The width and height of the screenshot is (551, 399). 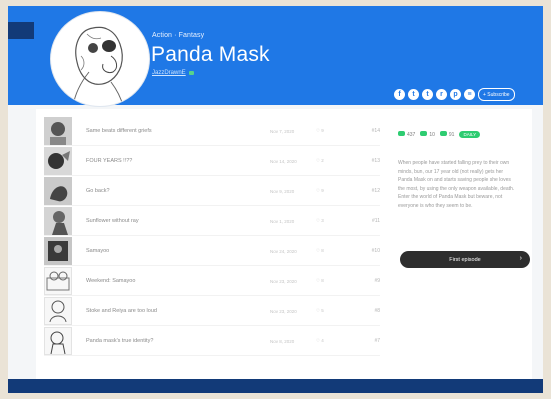 I want to click on social-share-bar: f t t r p ≡ + Subscribe, so click(x=454, y=94).